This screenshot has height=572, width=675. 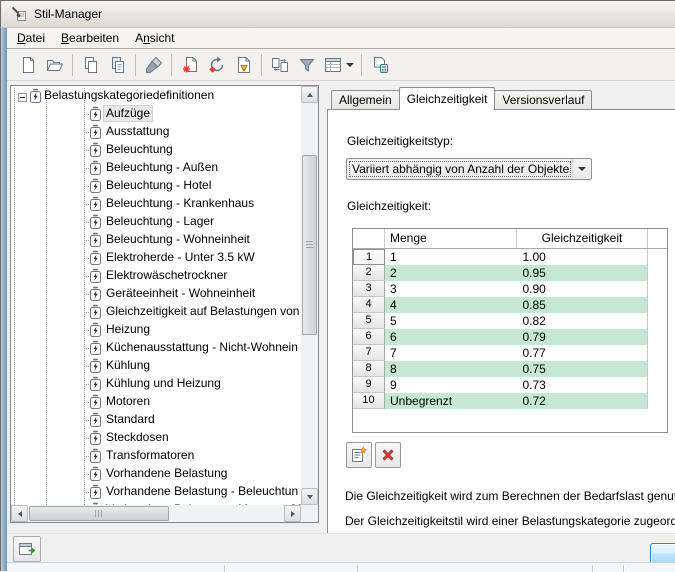 I want to click on menu-item-ansicht: Ansicht, so click(x=154, y=38).